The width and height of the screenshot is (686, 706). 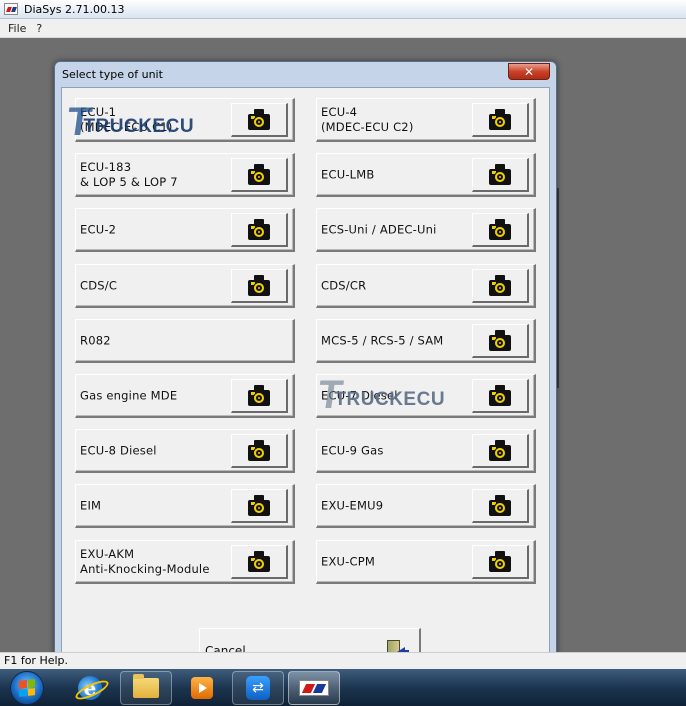 I want to click on unit-label: ECS-Uni / ADEC-Uni, so click(x=379, y=229).